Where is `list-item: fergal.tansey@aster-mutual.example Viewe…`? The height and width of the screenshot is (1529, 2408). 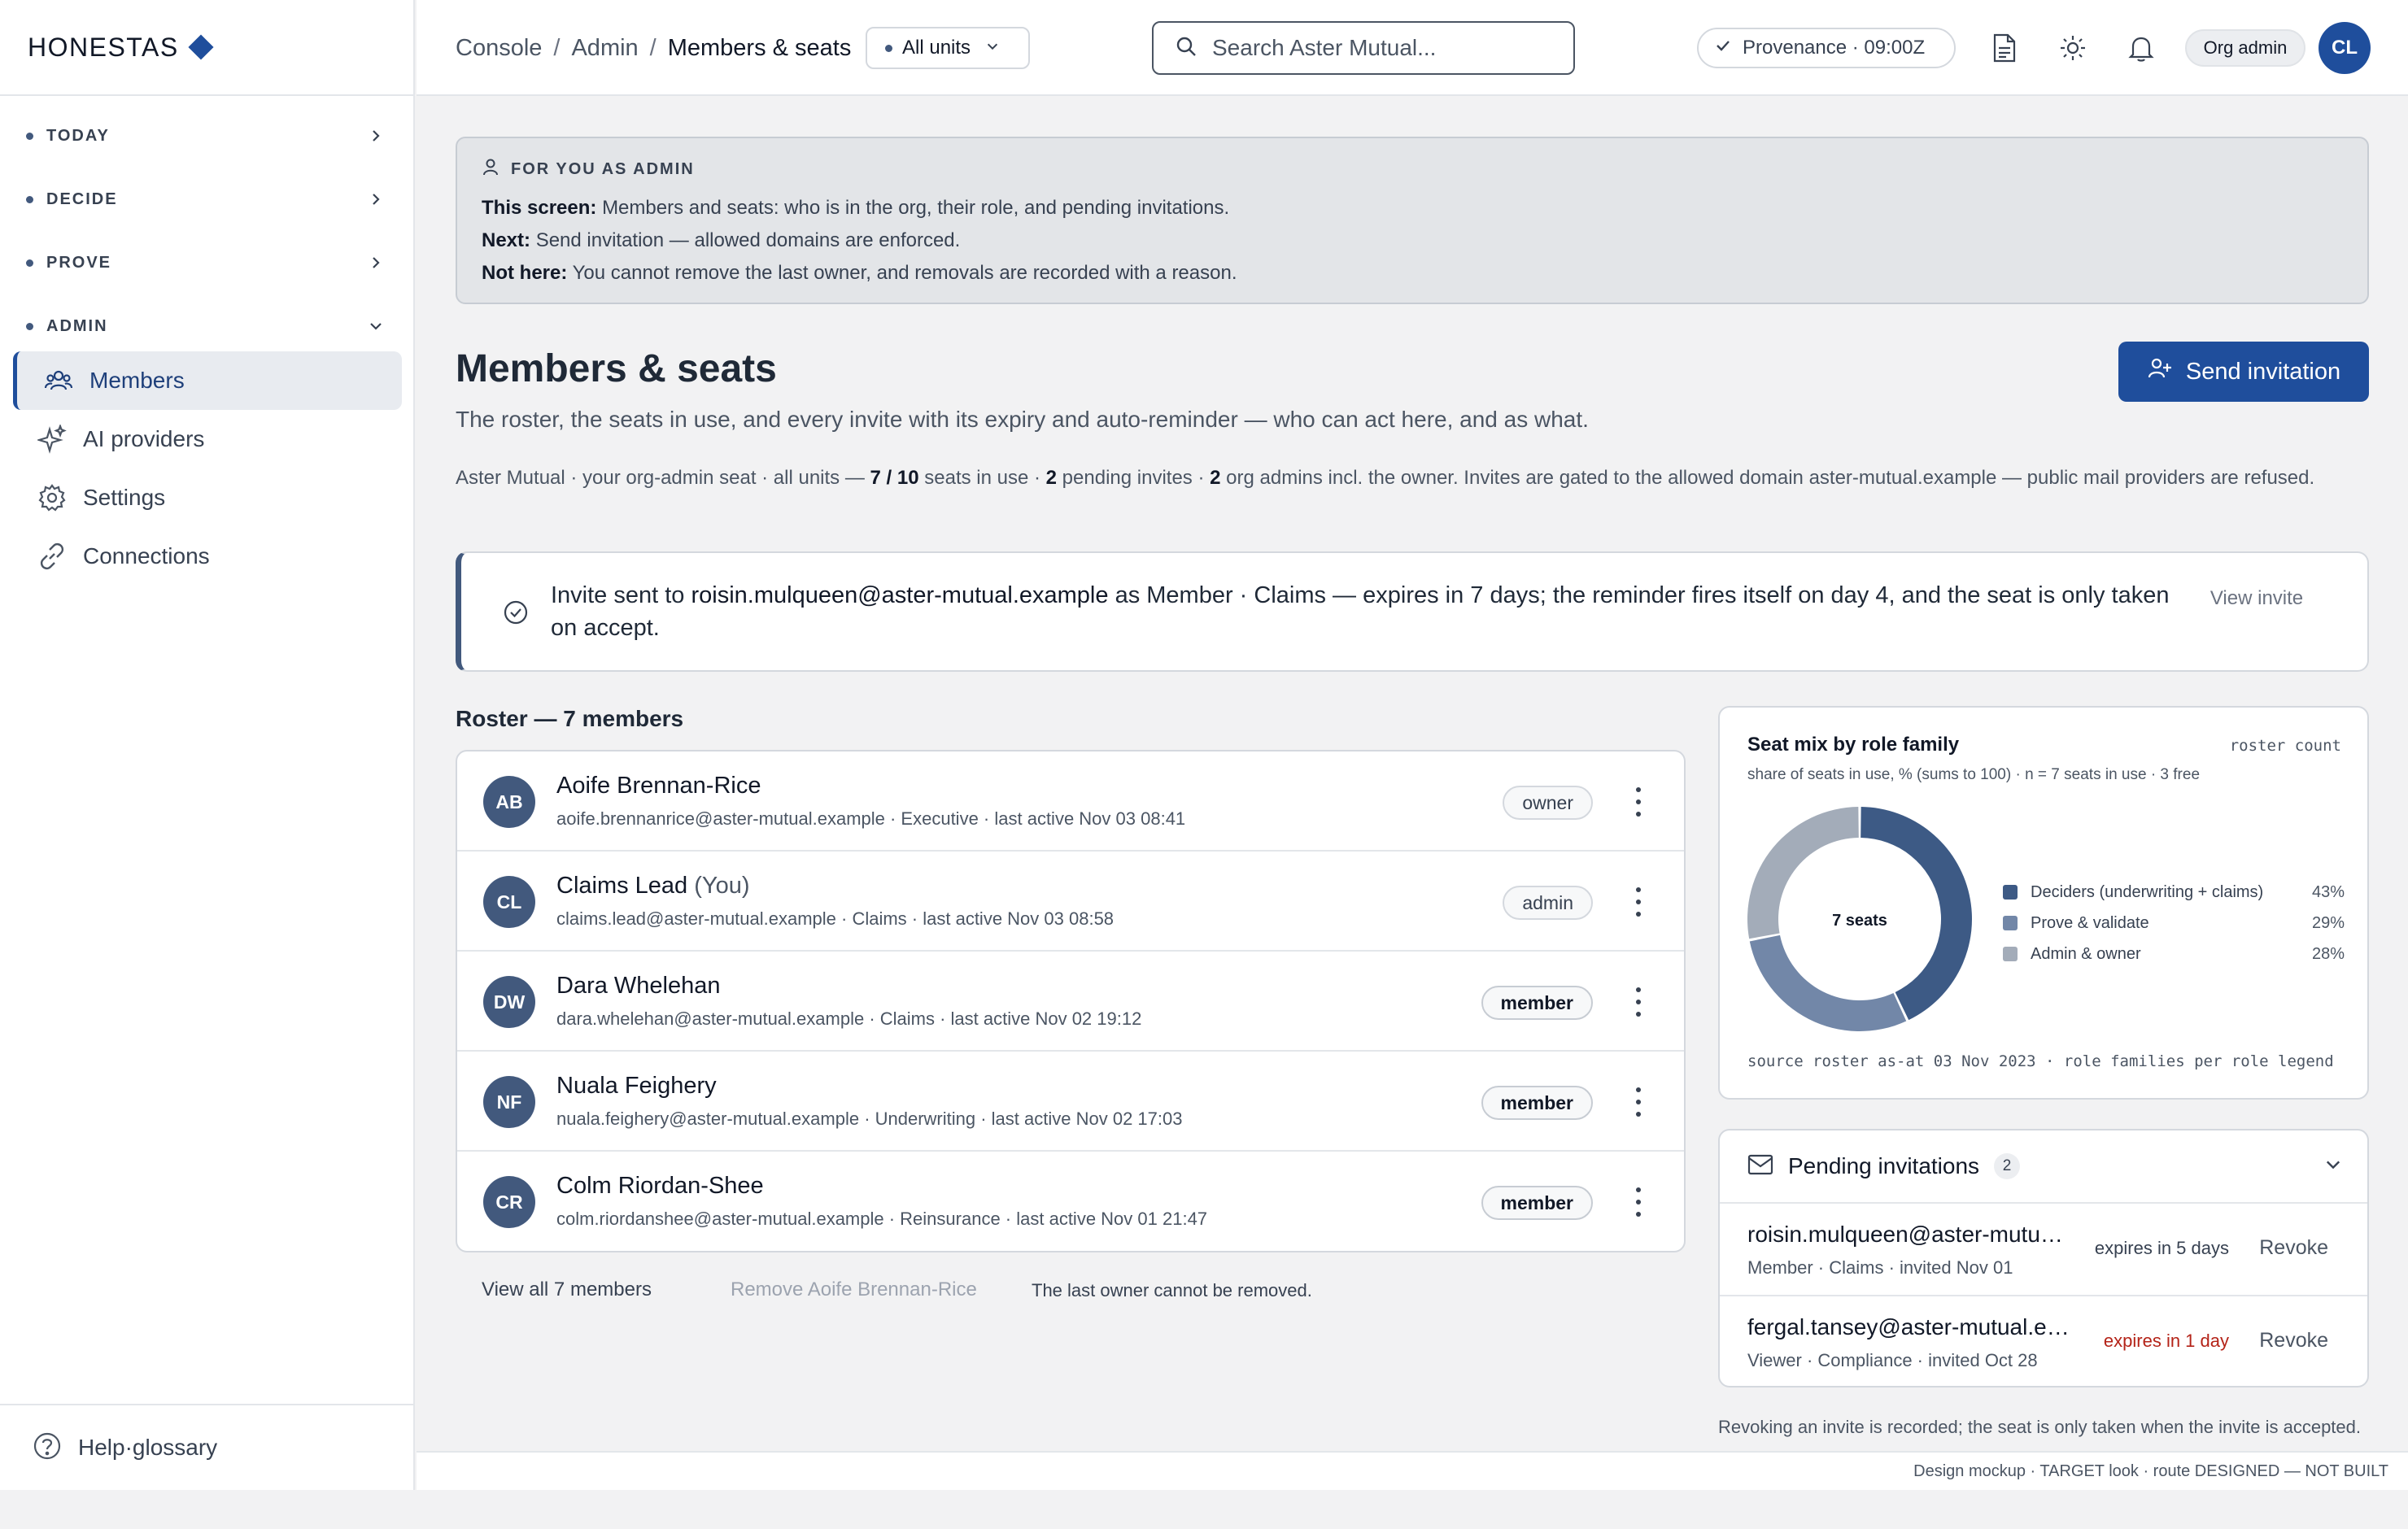
list-item: fergal.tansey@aster-mutual.example Viewe… is located at coordinates (2044, 1341).